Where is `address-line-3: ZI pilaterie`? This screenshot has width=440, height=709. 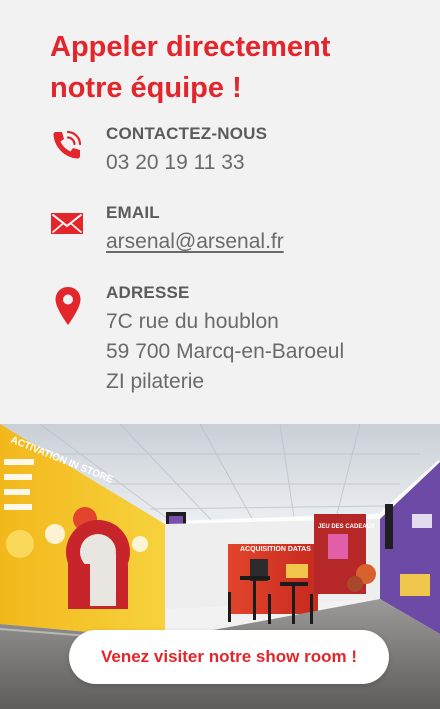
address-line-3: ZI pilaterie is located at coordinates (155, 381).